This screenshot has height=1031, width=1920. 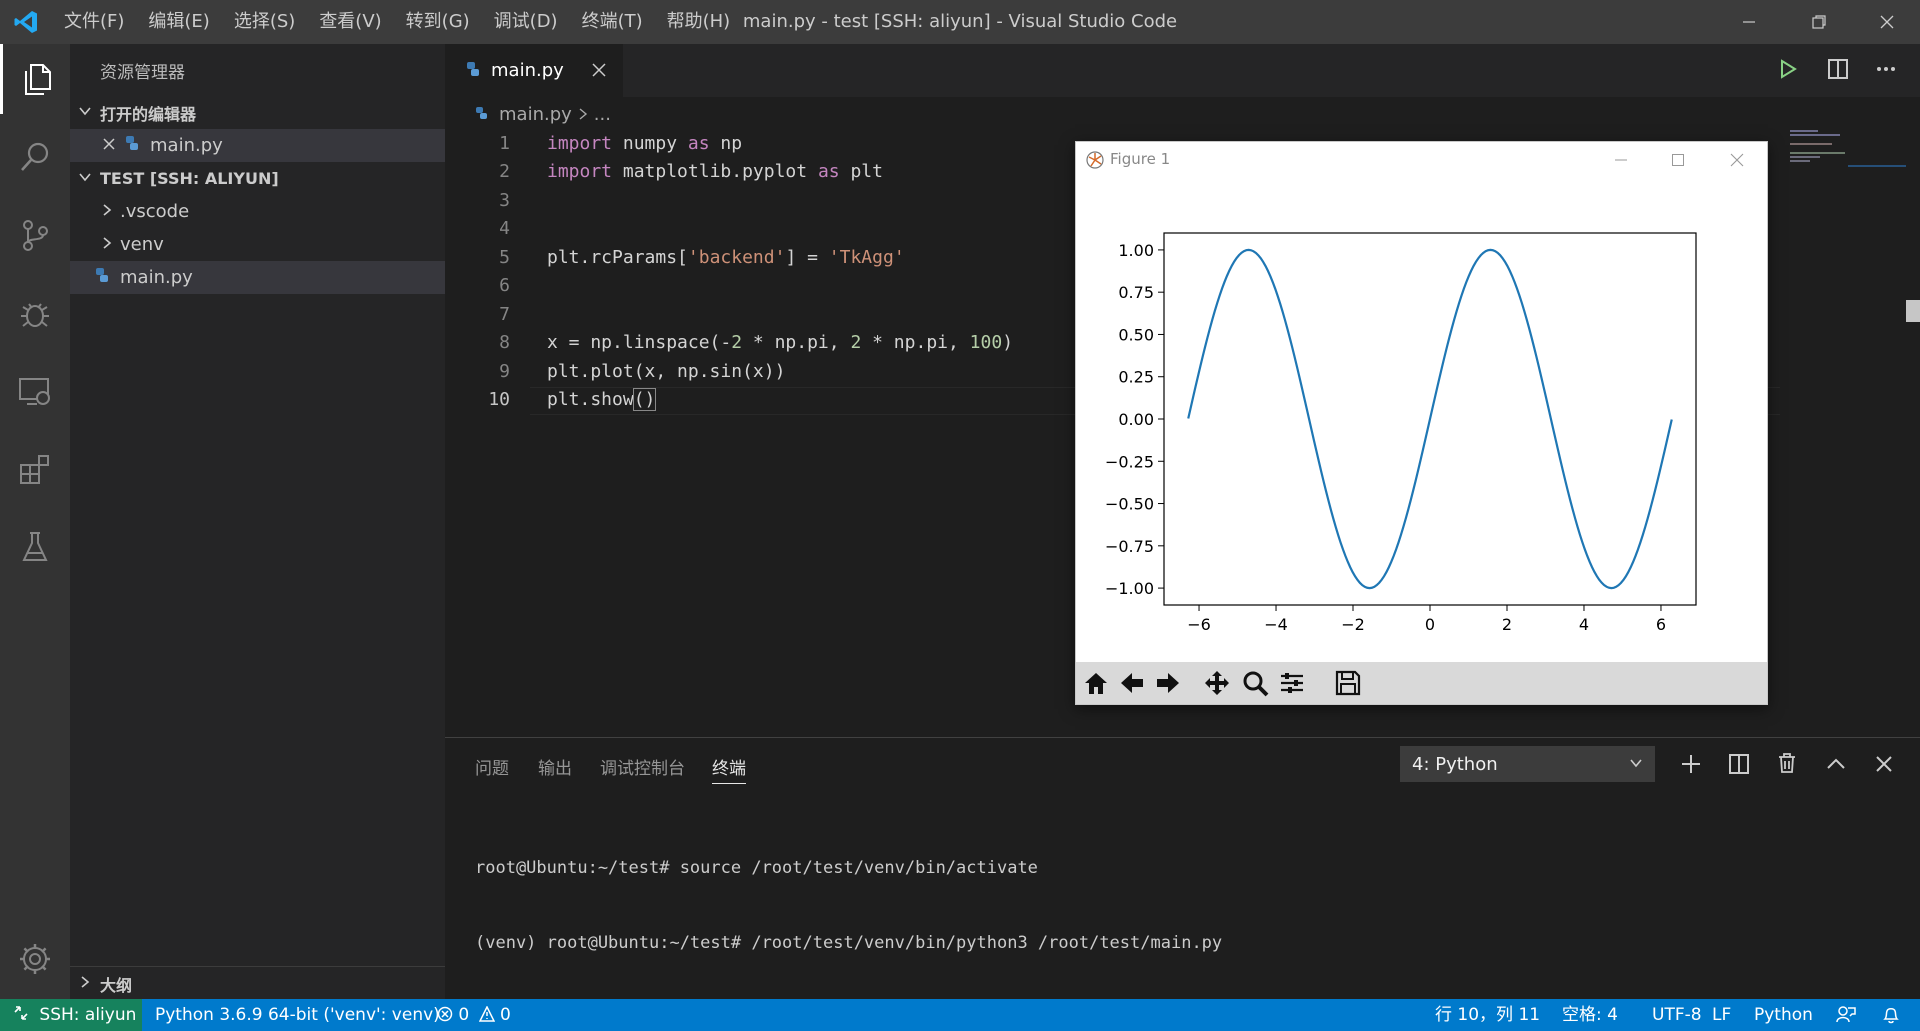 What do you see at coordinates (35, 157) in the screenshot?
I see `search-icon` at bounding box center [35, 157].